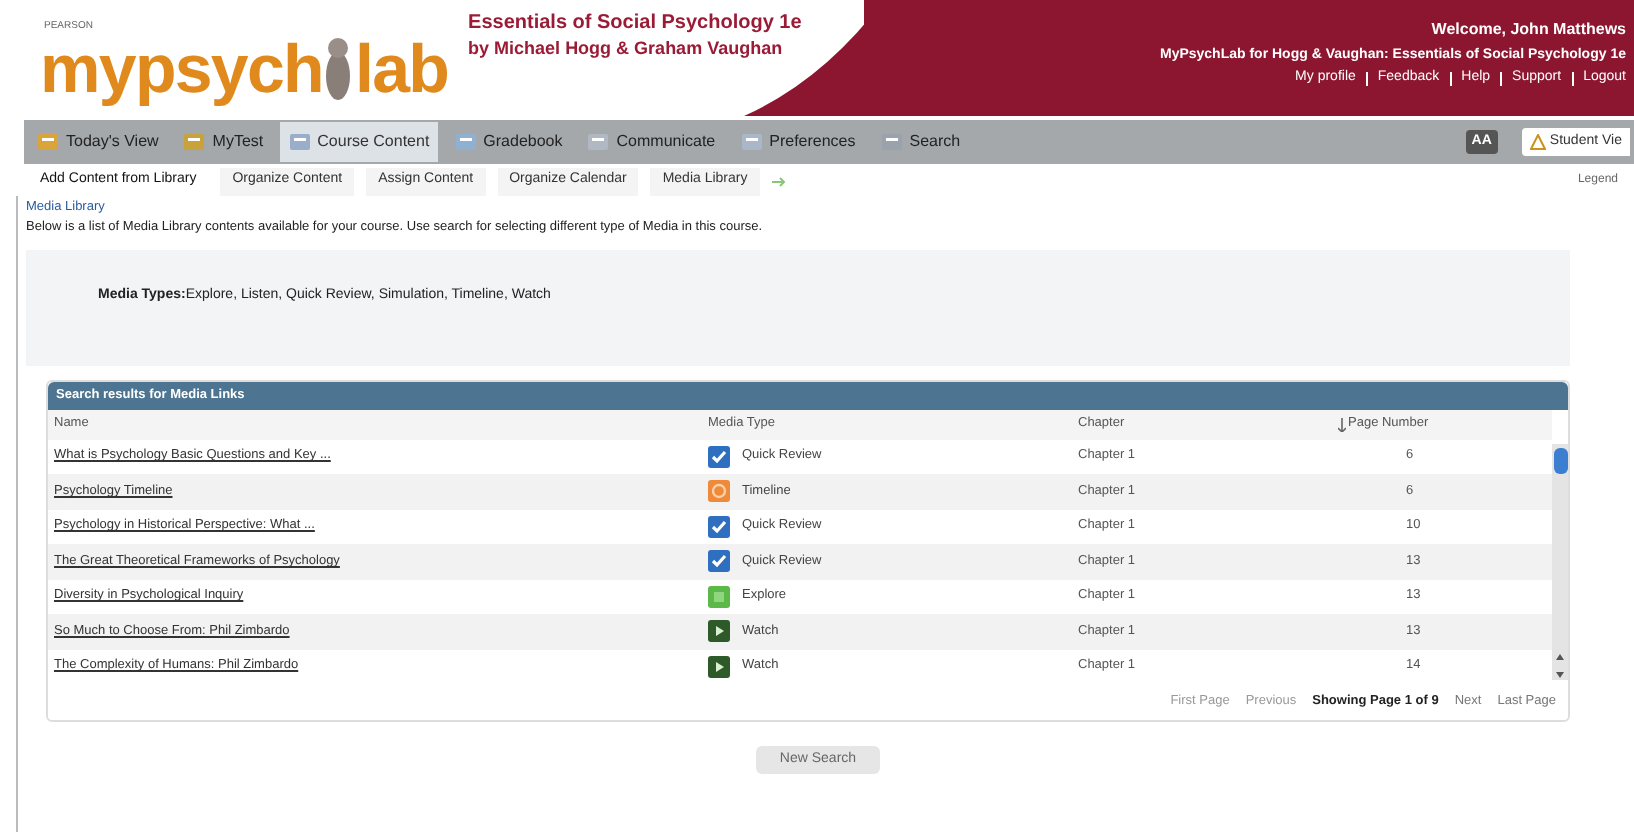  What do you see at coordinates (1560, 666) in the screenshot?
I see `scroll-arrows-icon` at bounding box center [1560, 666].